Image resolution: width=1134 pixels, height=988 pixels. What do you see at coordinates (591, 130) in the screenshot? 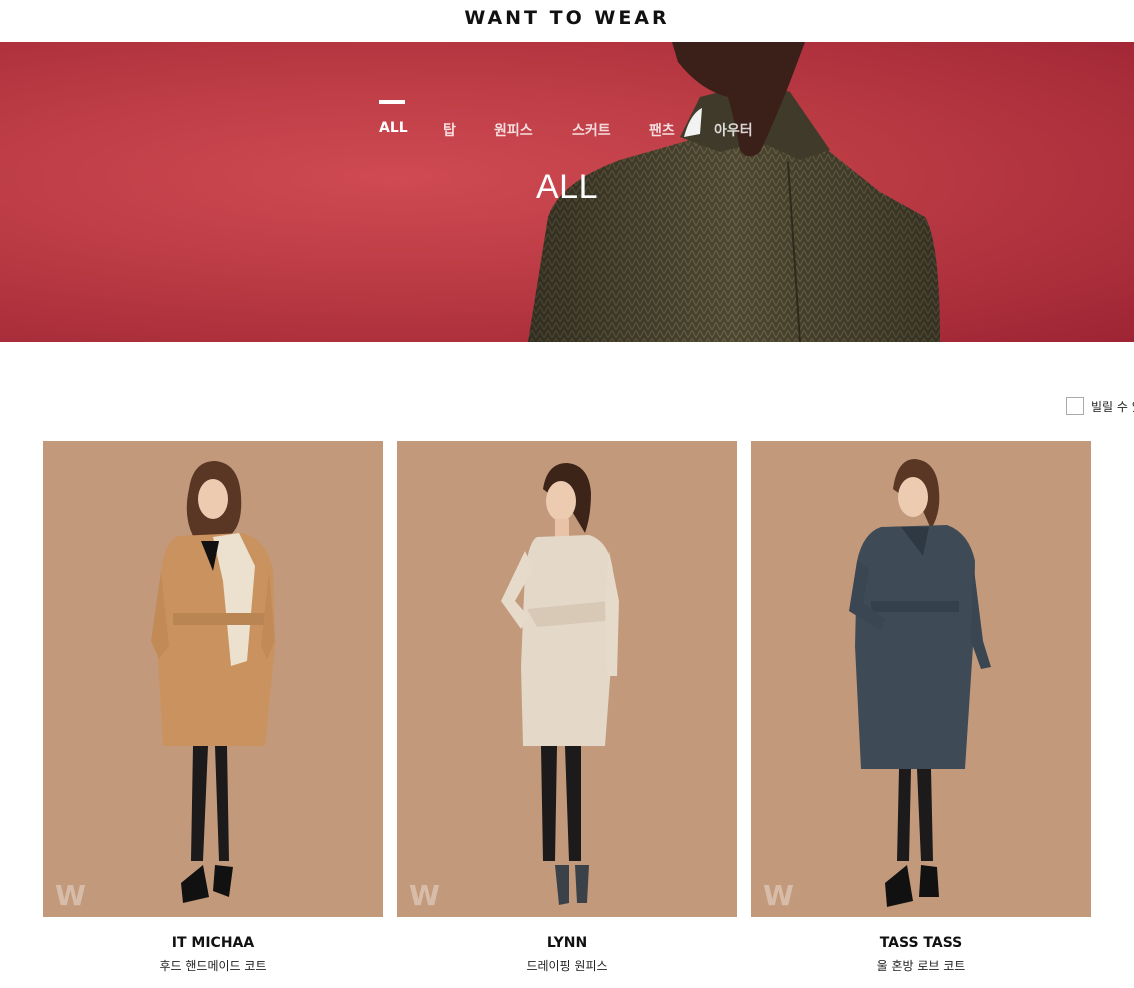
I see `tab-skirt: 스커트` at bounding box center [591, 130].